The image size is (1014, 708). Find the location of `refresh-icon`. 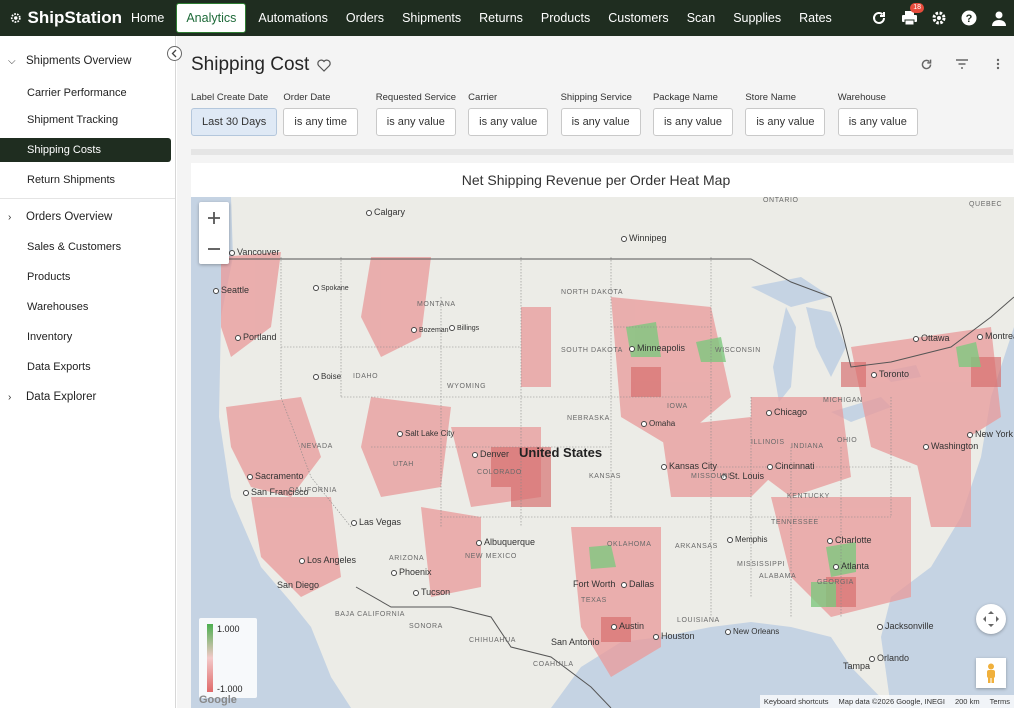

refresh-icon is located at coordinates (879, 18).